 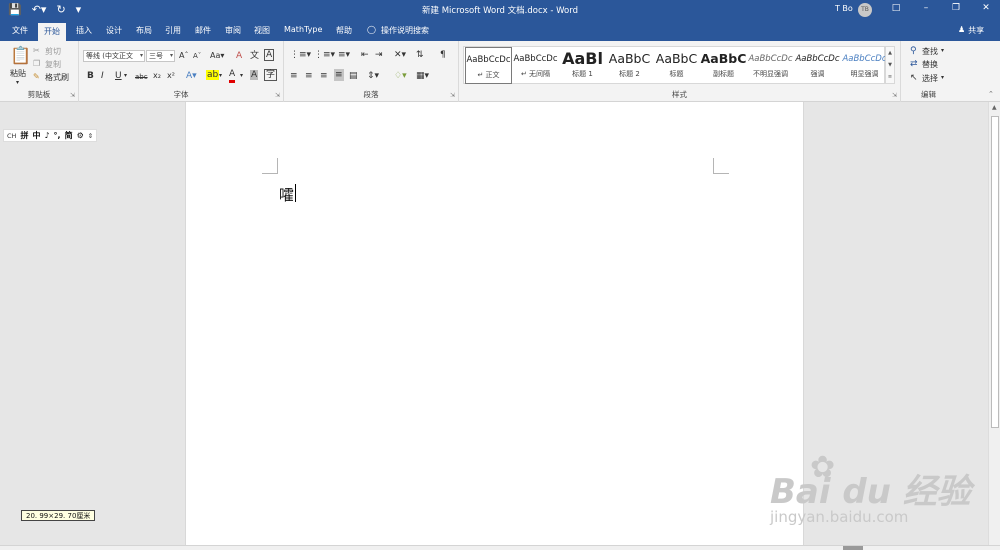 I want to click on subscript-icon: x₂, so click(x=157, y=76).